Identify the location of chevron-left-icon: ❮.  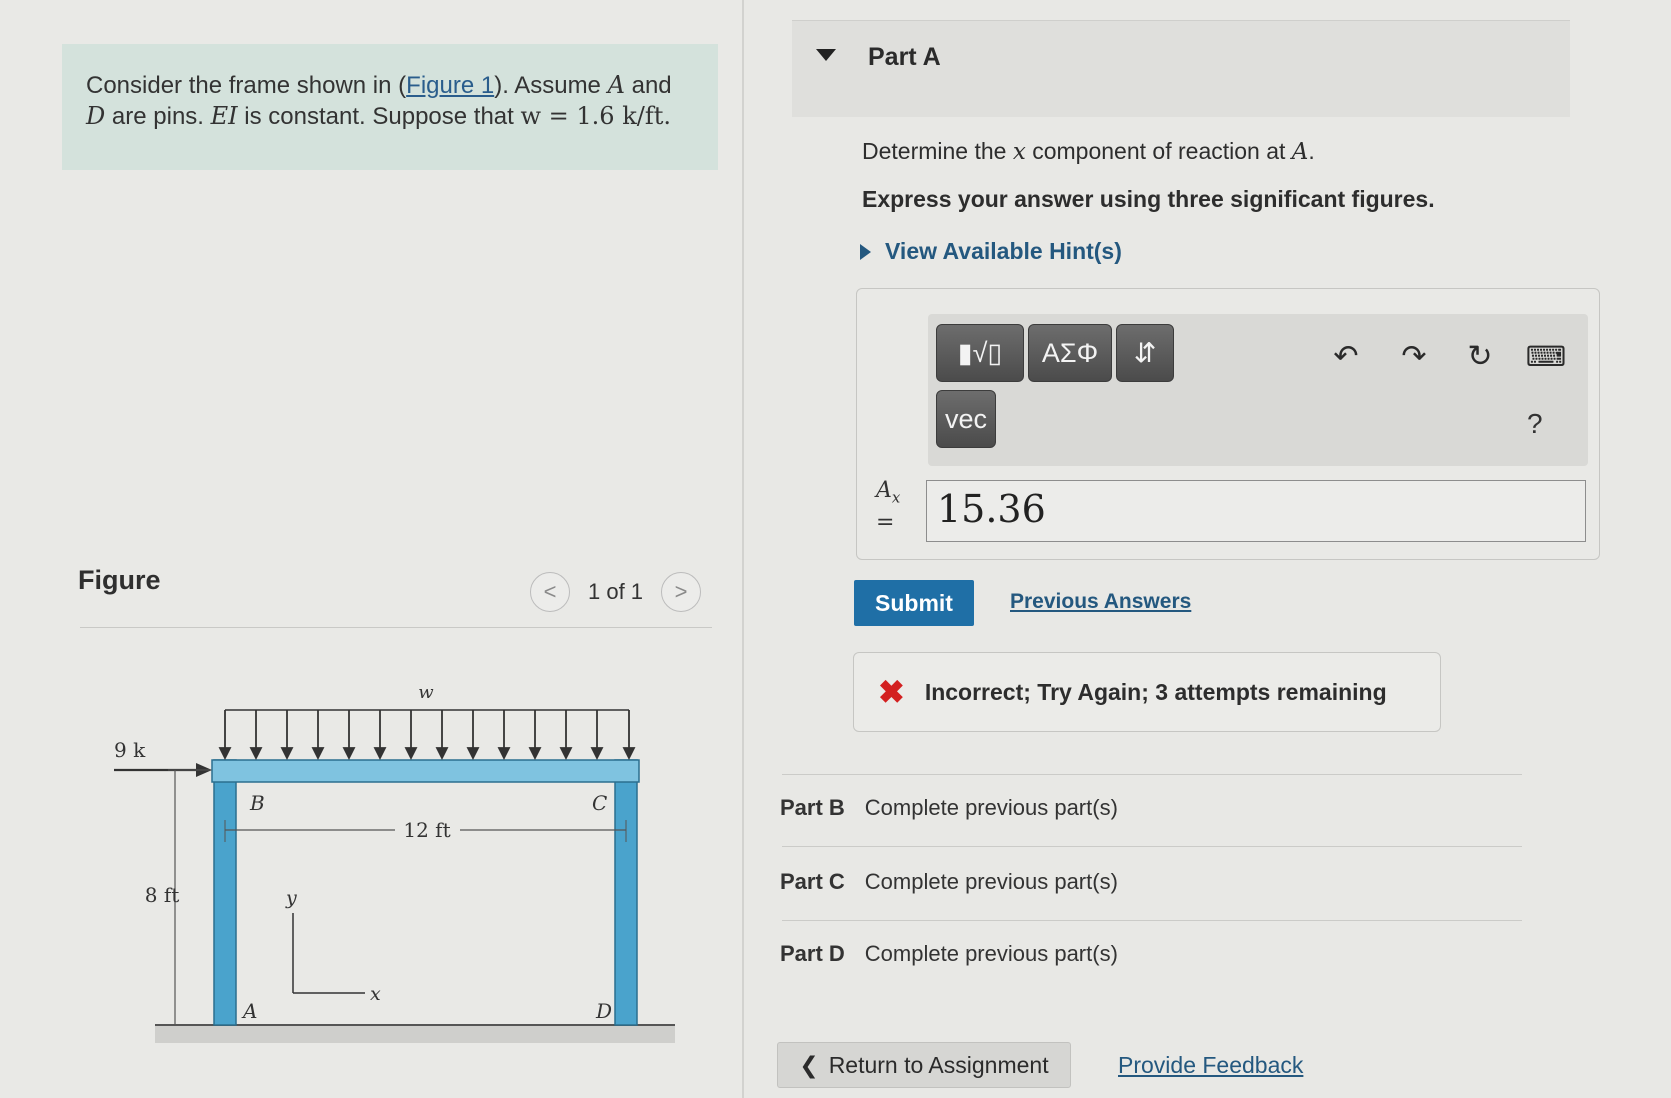
(809, 1064).